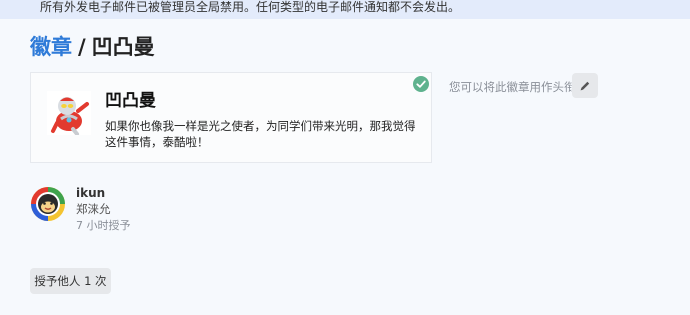  What do you see at coordinates (103, 225) in the screenshot?
I see `granted-time: 7 小时授予` at bounding box center [103, 225].